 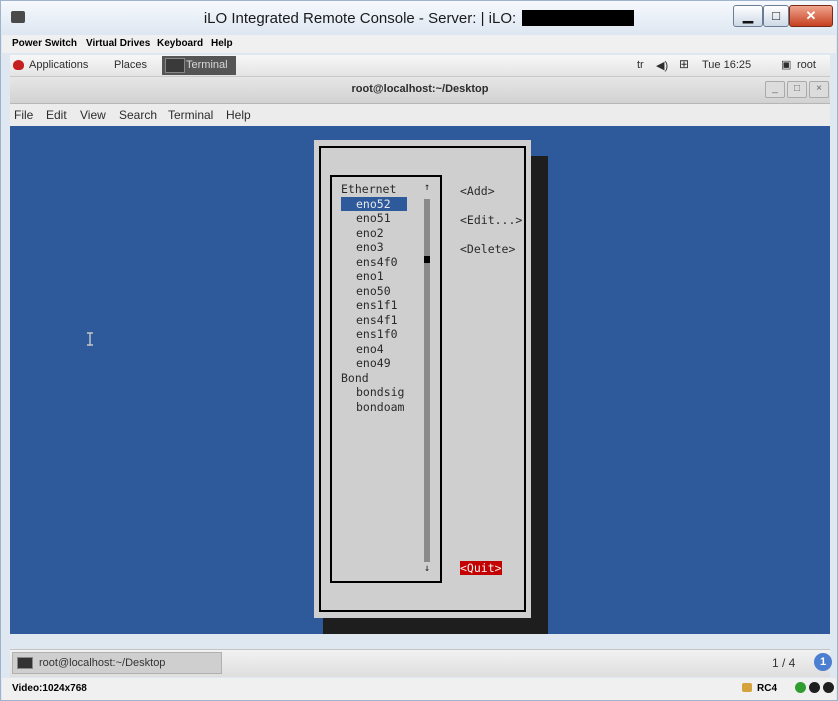 I want to click on list-item: Bond, so click(x=355, y=378).